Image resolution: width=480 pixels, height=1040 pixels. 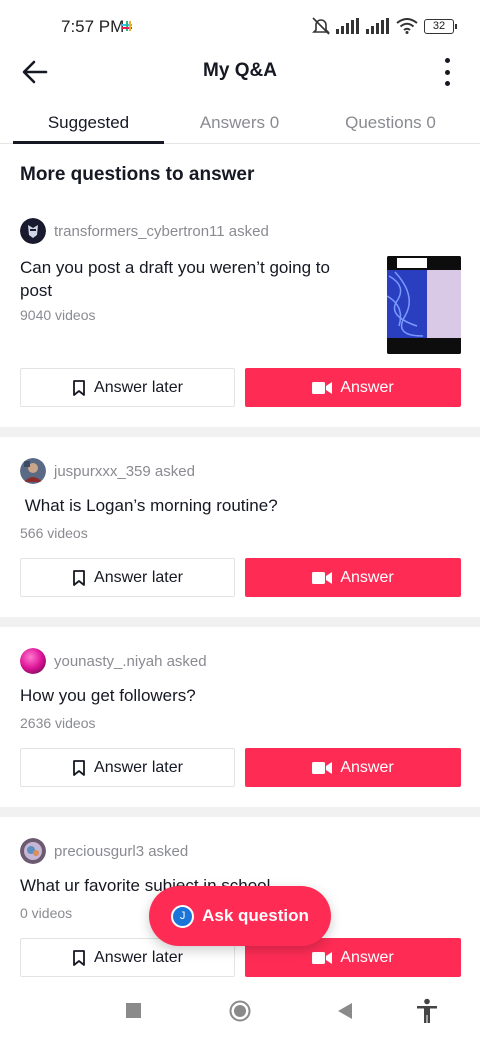 I want to click on video-count: 9040 videos, so click(x=58, y=315).